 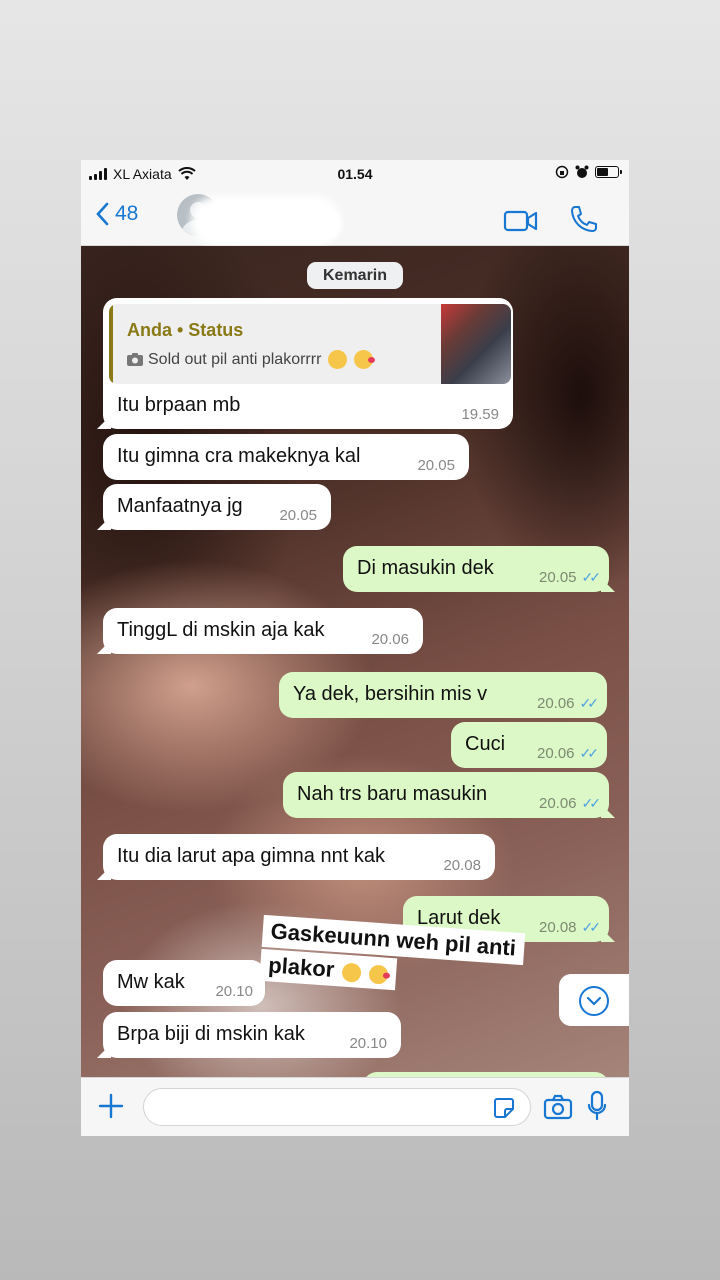 What do you see at coordinates (221, 630) in the screenshot?
I see `message-text: TinggL di mskin aja kak` at bounding box center [221, 630].